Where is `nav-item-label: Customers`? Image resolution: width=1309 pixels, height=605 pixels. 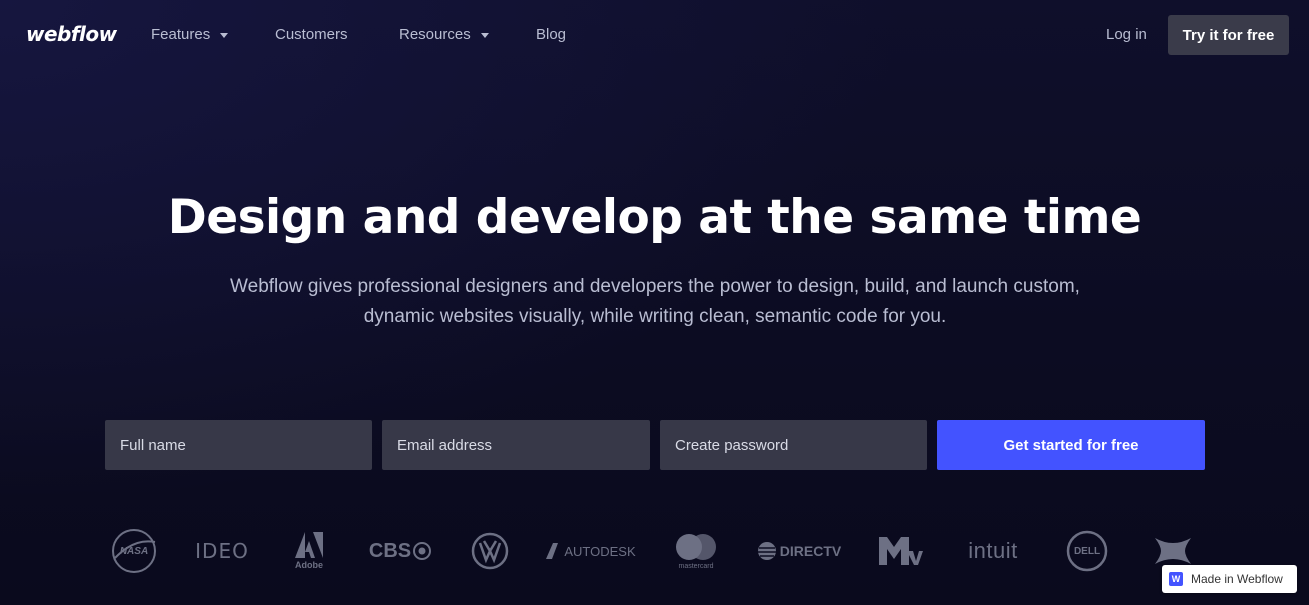 nav-item-label: Customers is located at coordinates (311, 34).